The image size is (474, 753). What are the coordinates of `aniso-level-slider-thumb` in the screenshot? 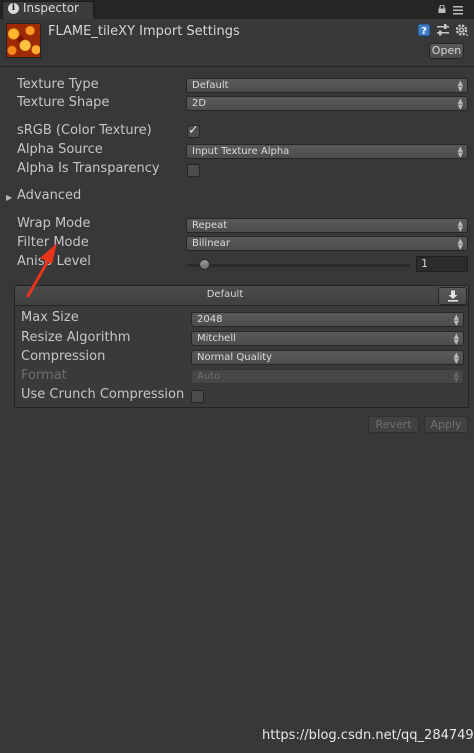 It's located at (204, 264).